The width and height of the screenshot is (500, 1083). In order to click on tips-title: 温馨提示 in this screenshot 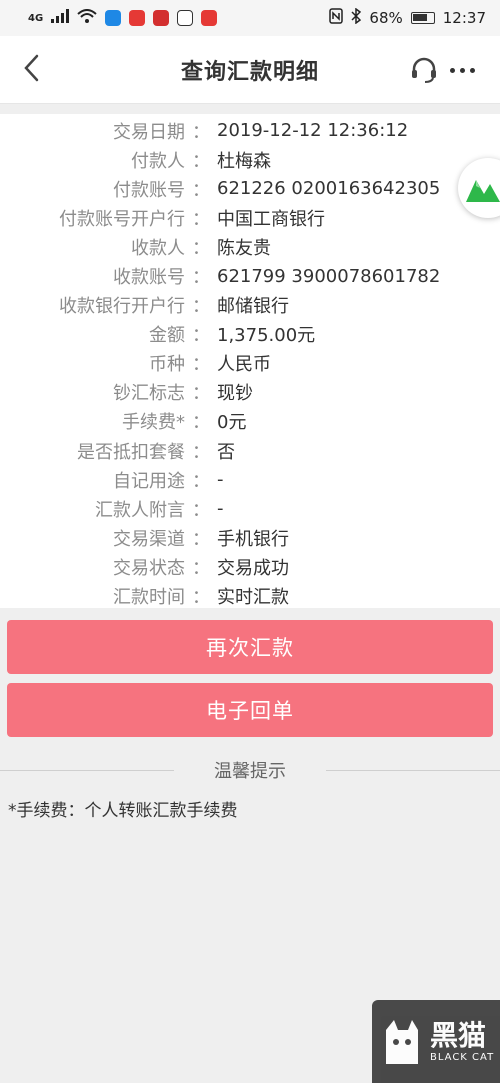, I will do `click(250, 771)`.